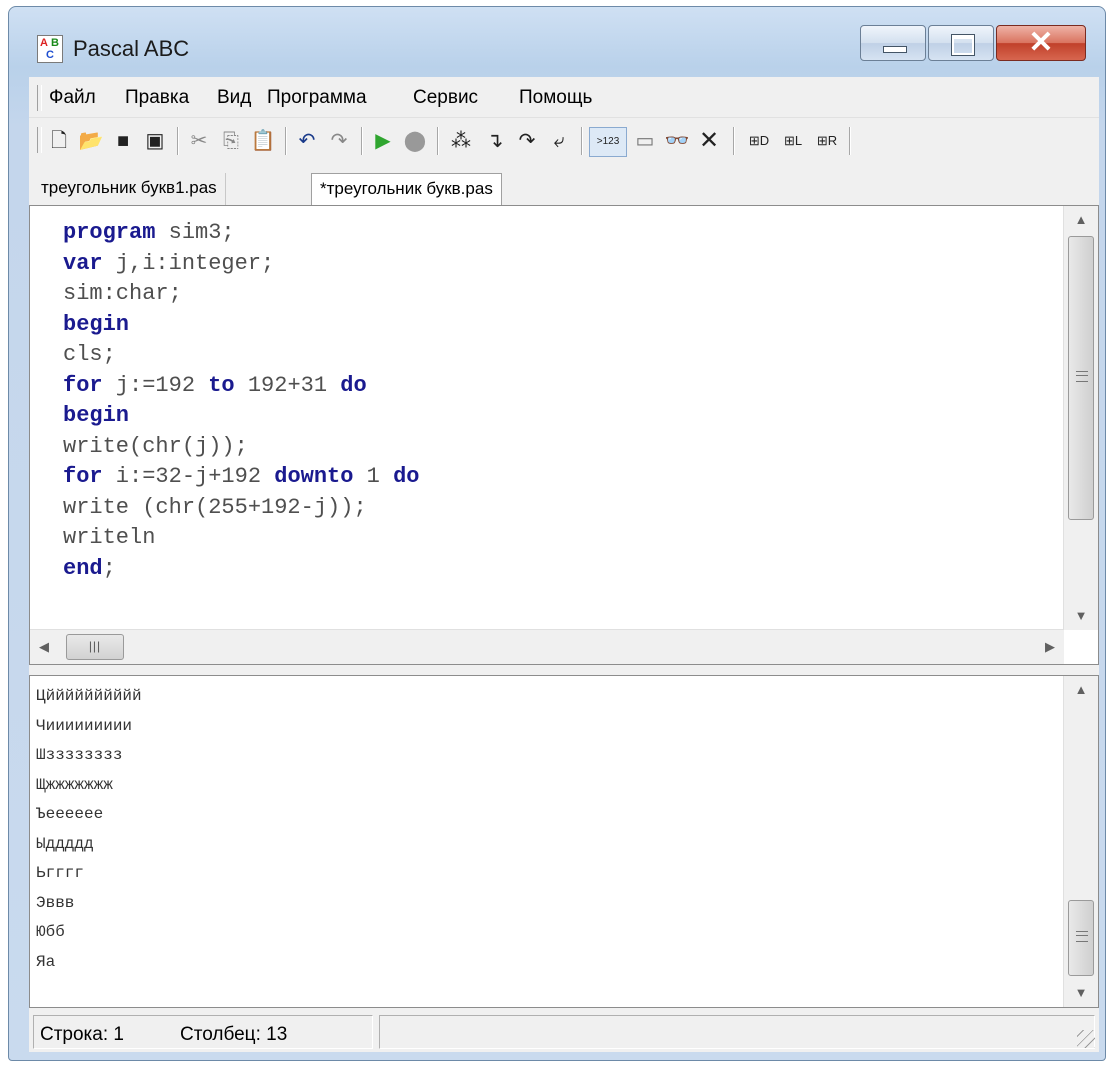  I want to click on code-line: sim:char;, so click(241, 294).